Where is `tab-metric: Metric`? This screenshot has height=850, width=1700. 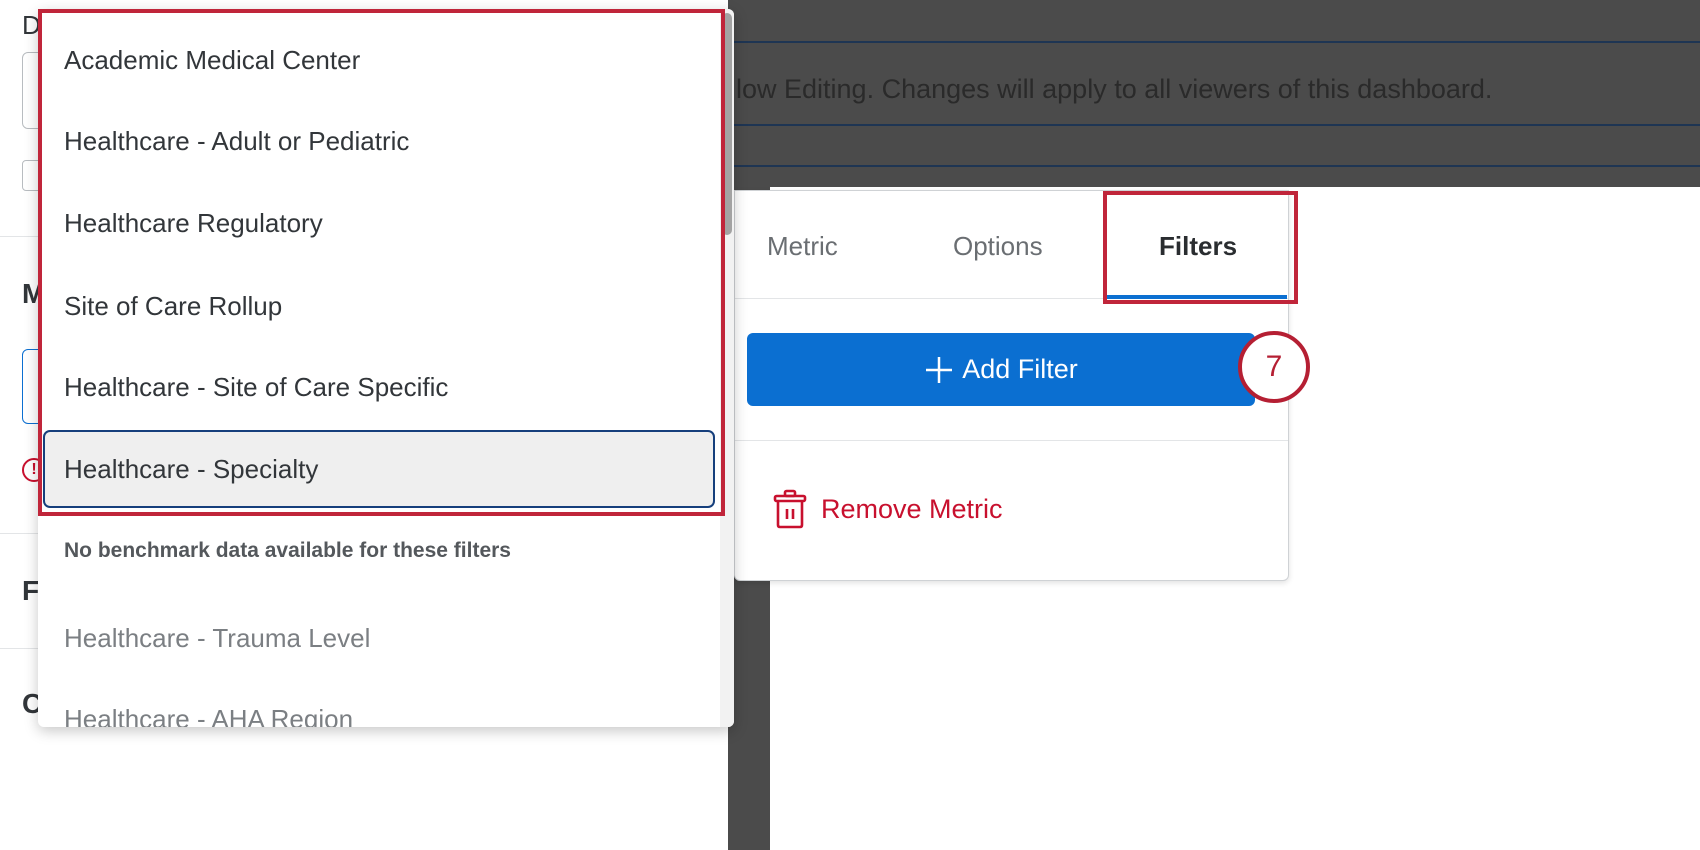 tab-metric: Metric is located at coordinates (802, 246).